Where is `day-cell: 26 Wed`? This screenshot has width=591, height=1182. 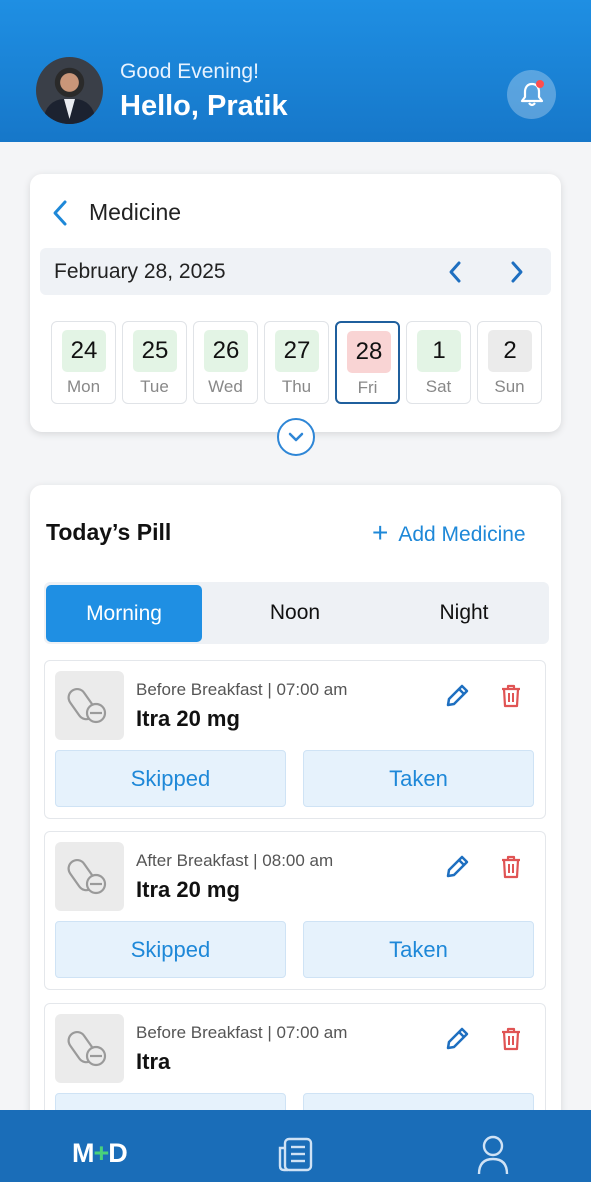
day-cell: 26 Wed is located at coordinates (225, 362).